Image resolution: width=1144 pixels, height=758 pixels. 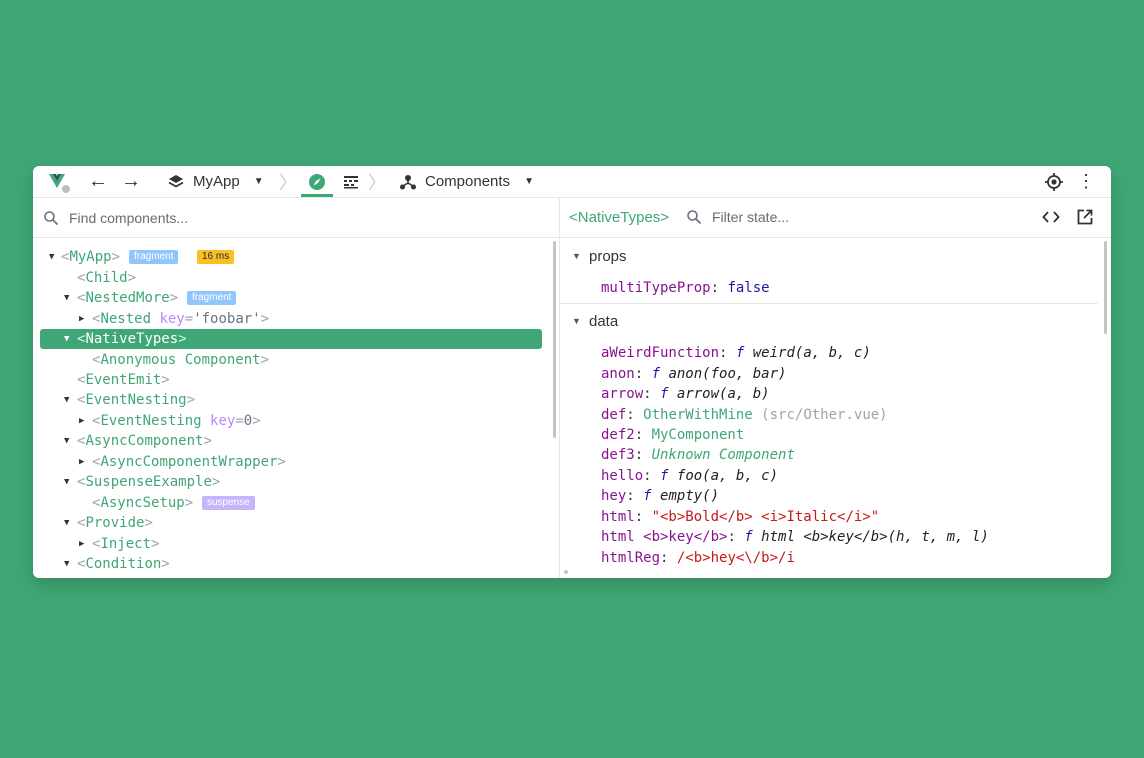 What do you see at coordinates (289, 217) in the screenshot?
I see `search-input` at bounding box center [289, 217].